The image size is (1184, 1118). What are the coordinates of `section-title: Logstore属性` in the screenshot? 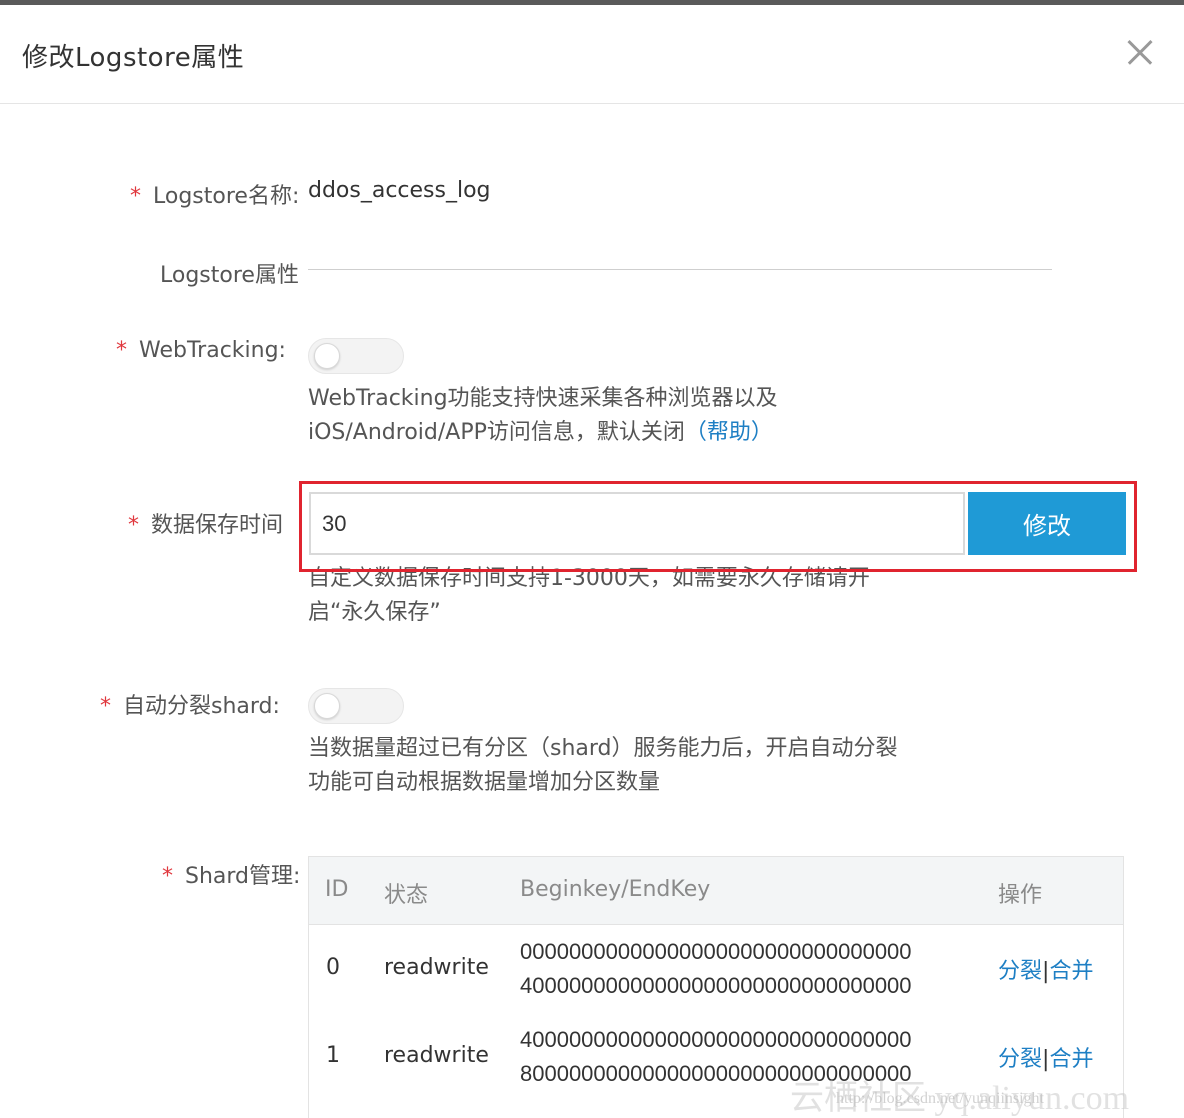 It's located at (229, 275).